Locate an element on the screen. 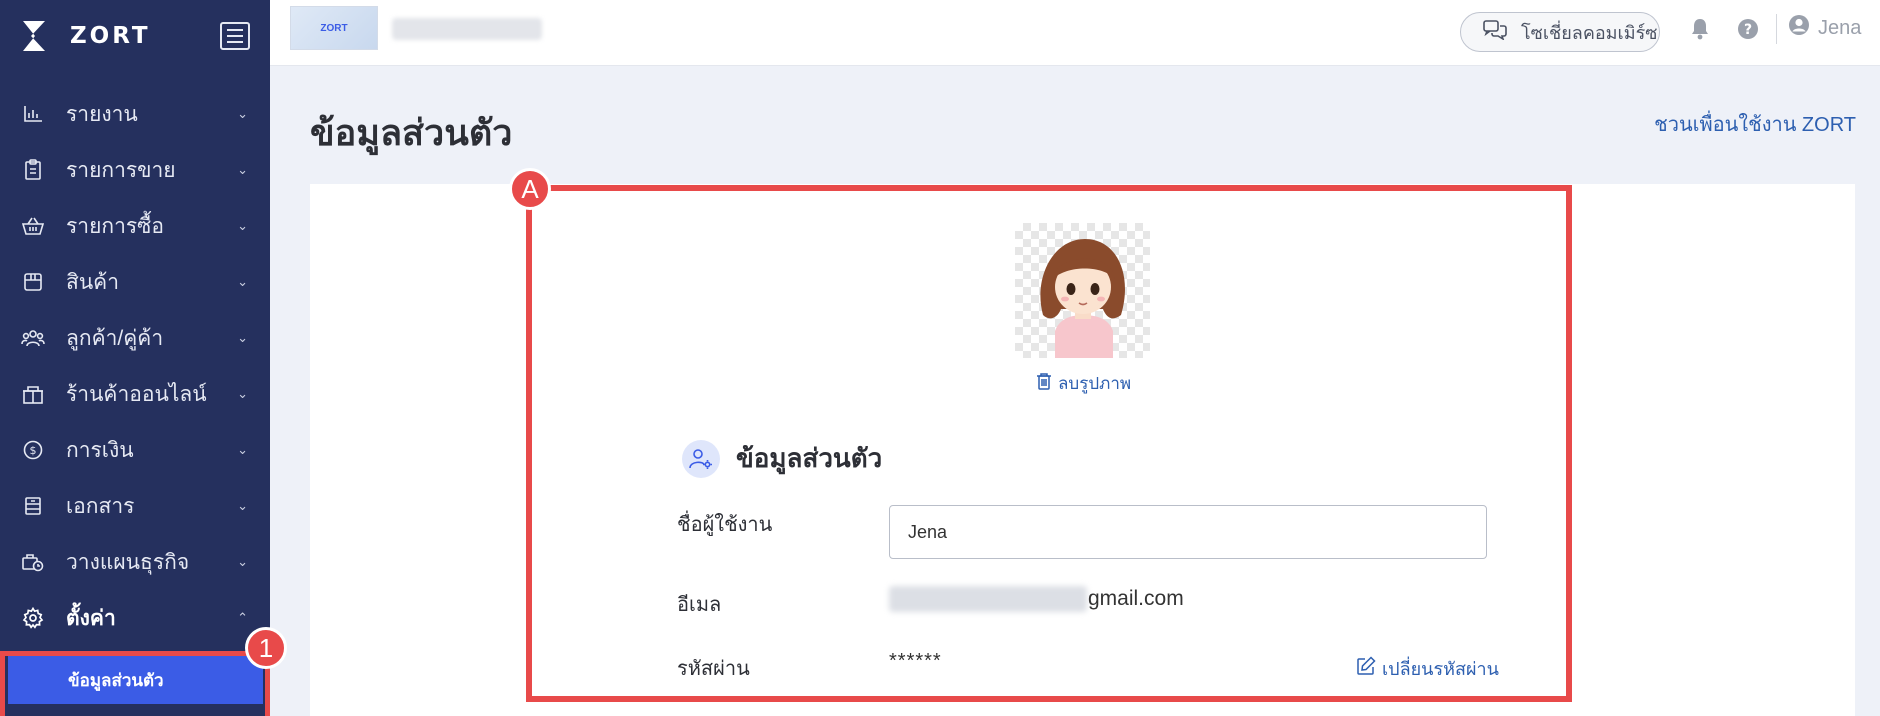 Image resolution: width=1880 pixels, height=716 pixels. shop-thumbnail: ZORT is located at coordinates (334, 28).